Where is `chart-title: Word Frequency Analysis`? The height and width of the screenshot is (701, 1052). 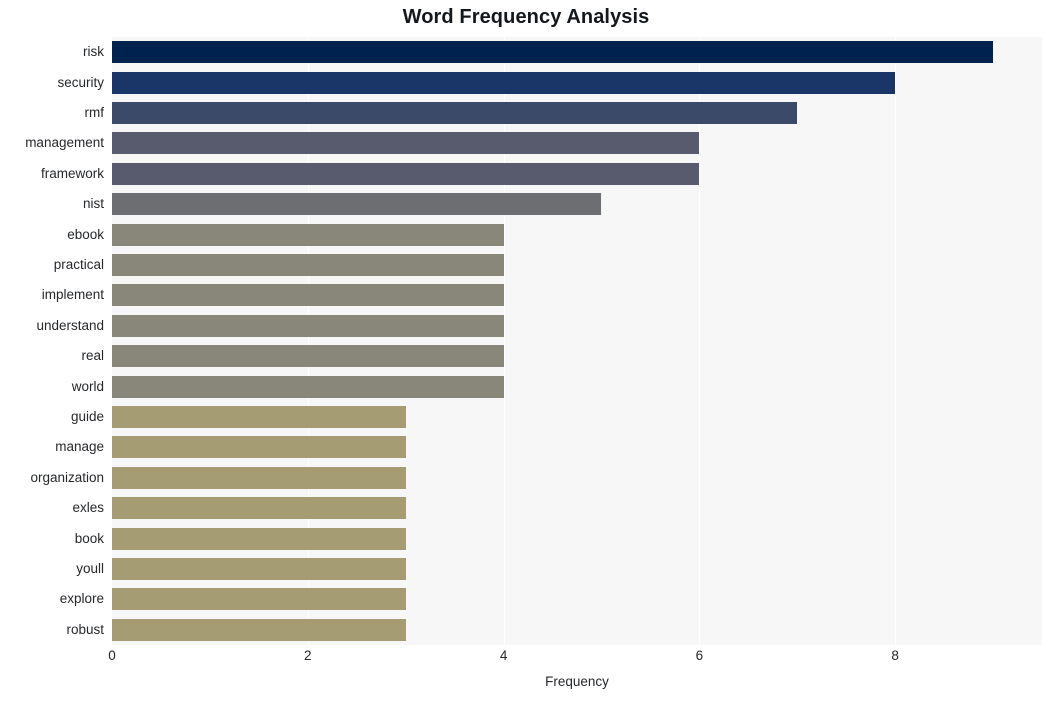 chart-title: Word Frequency Analysis is located at coordinates (526, 17).